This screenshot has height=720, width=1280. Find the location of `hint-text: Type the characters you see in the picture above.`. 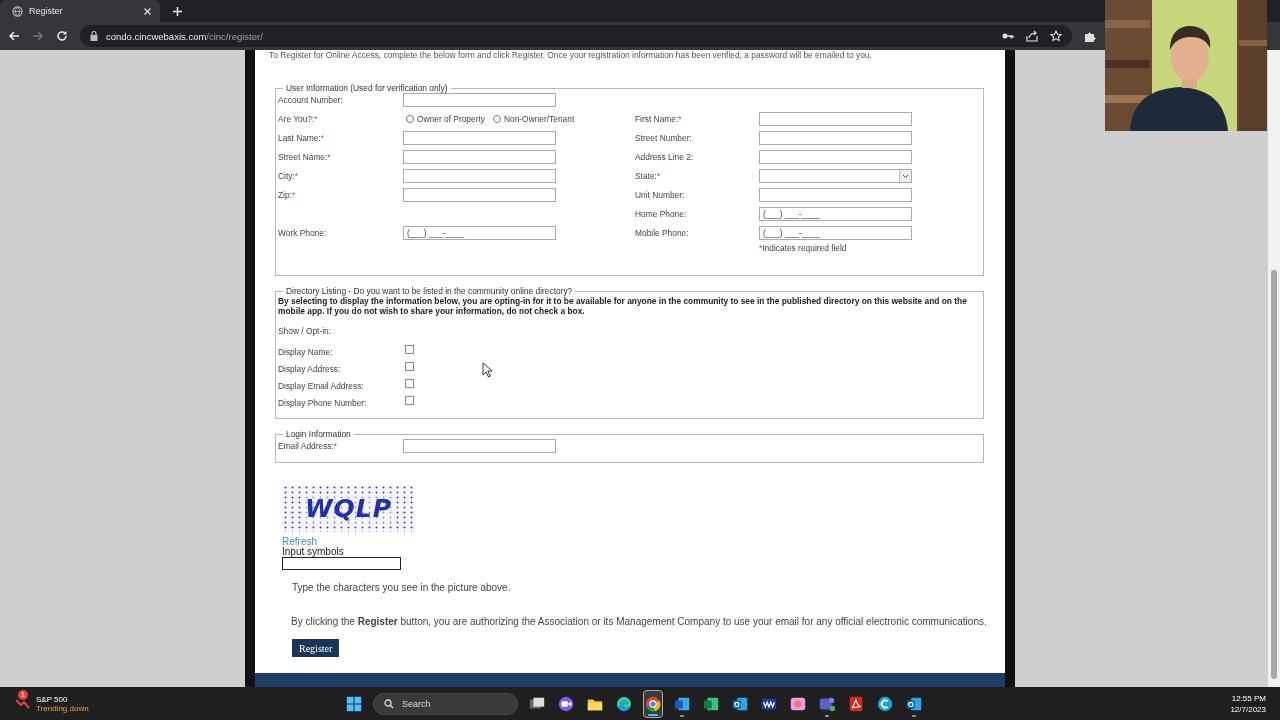

hint-text: Type the characters you see in the picture above. is located at coordinates (402, 587).